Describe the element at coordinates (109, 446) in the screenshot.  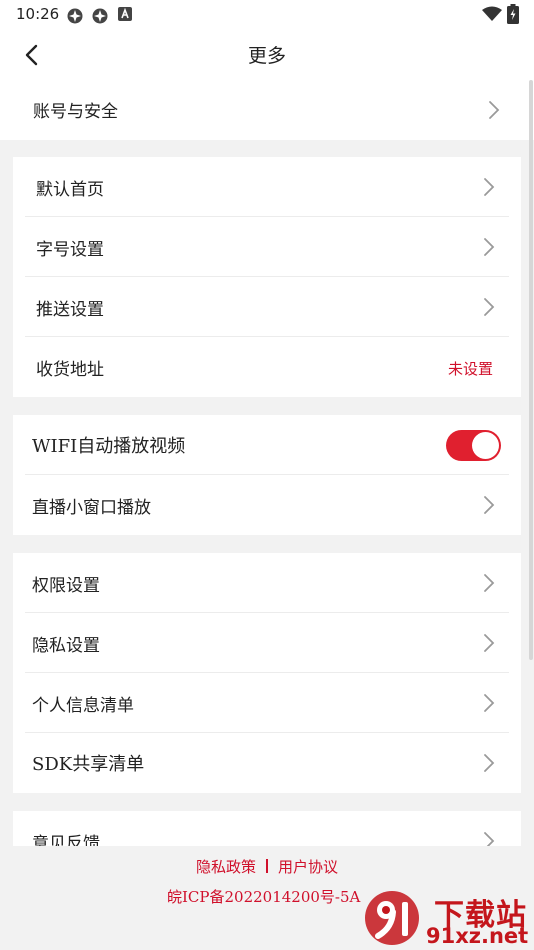
I see `row-label: WIFI自动播放视频` at that location.